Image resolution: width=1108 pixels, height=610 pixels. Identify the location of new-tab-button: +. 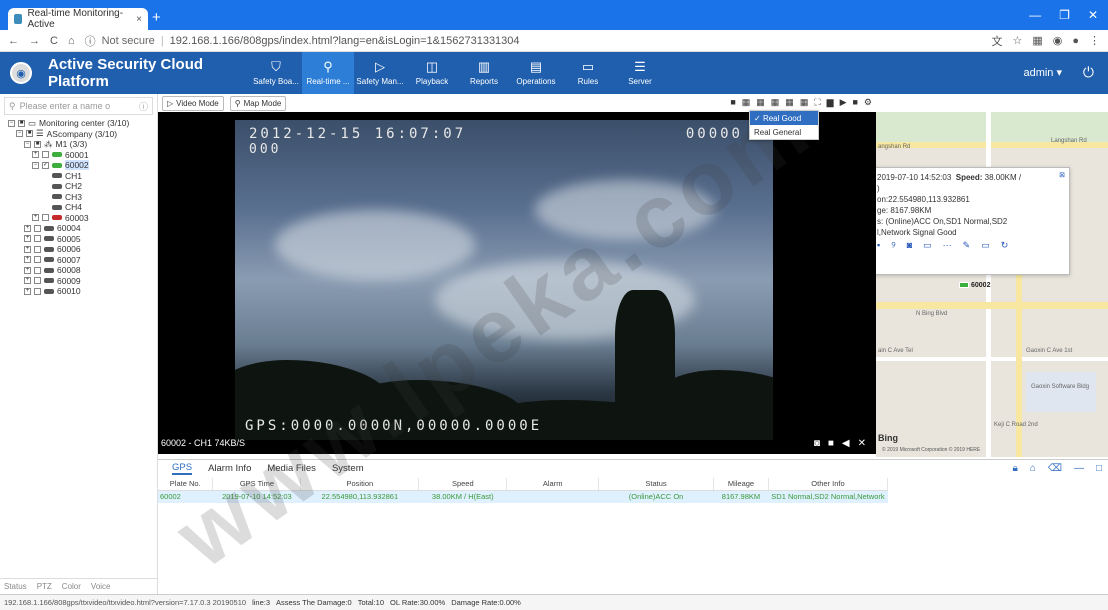
(156, 17).